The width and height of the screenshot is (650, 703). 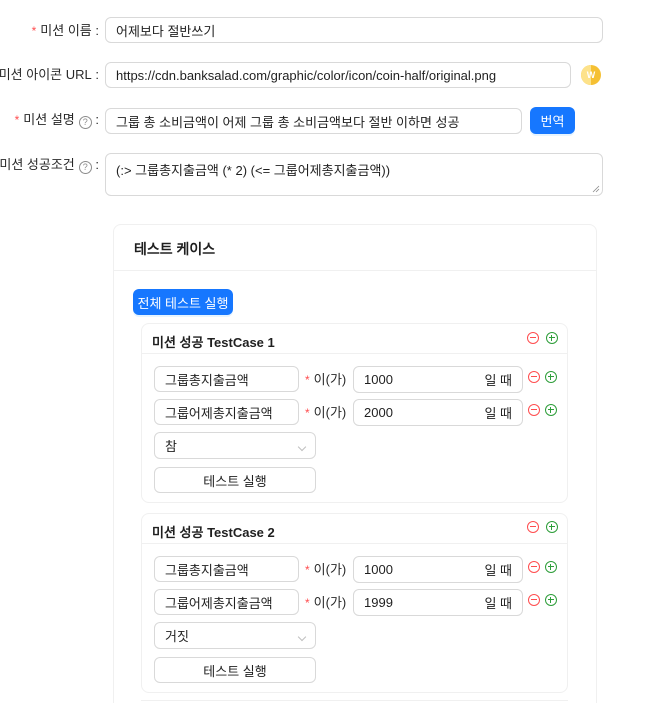 What do you see at coordinates (235, 635) in the screenshot?
I see `expected-result-select: 거짓` at bounding box center [235, 635].